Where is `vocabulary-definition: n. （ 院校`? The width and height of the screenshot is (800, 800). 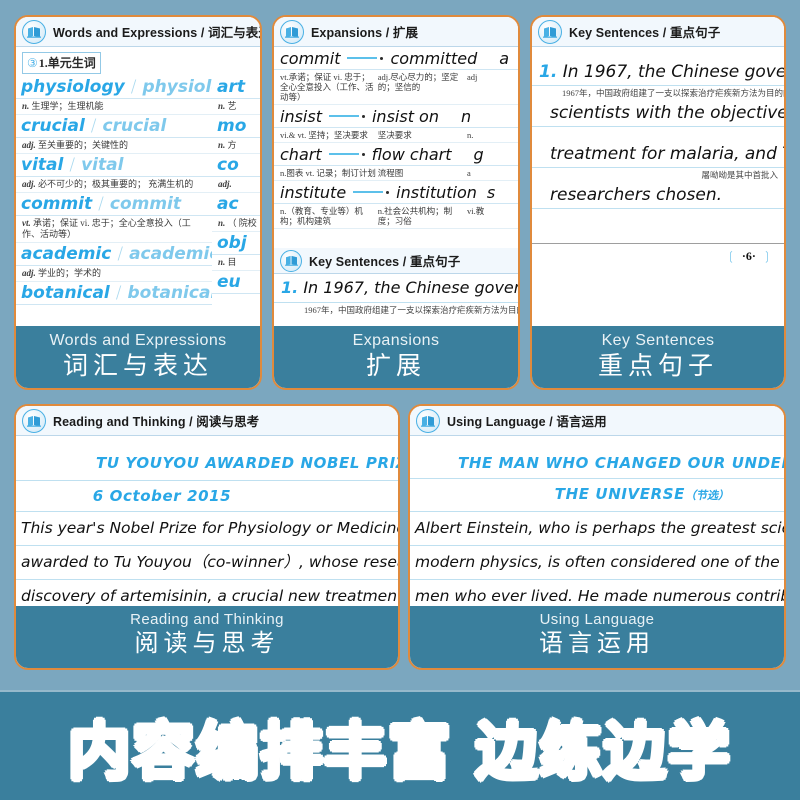
vocabulary-definition: n. （ 院校 is located at coordinates (236, 224).